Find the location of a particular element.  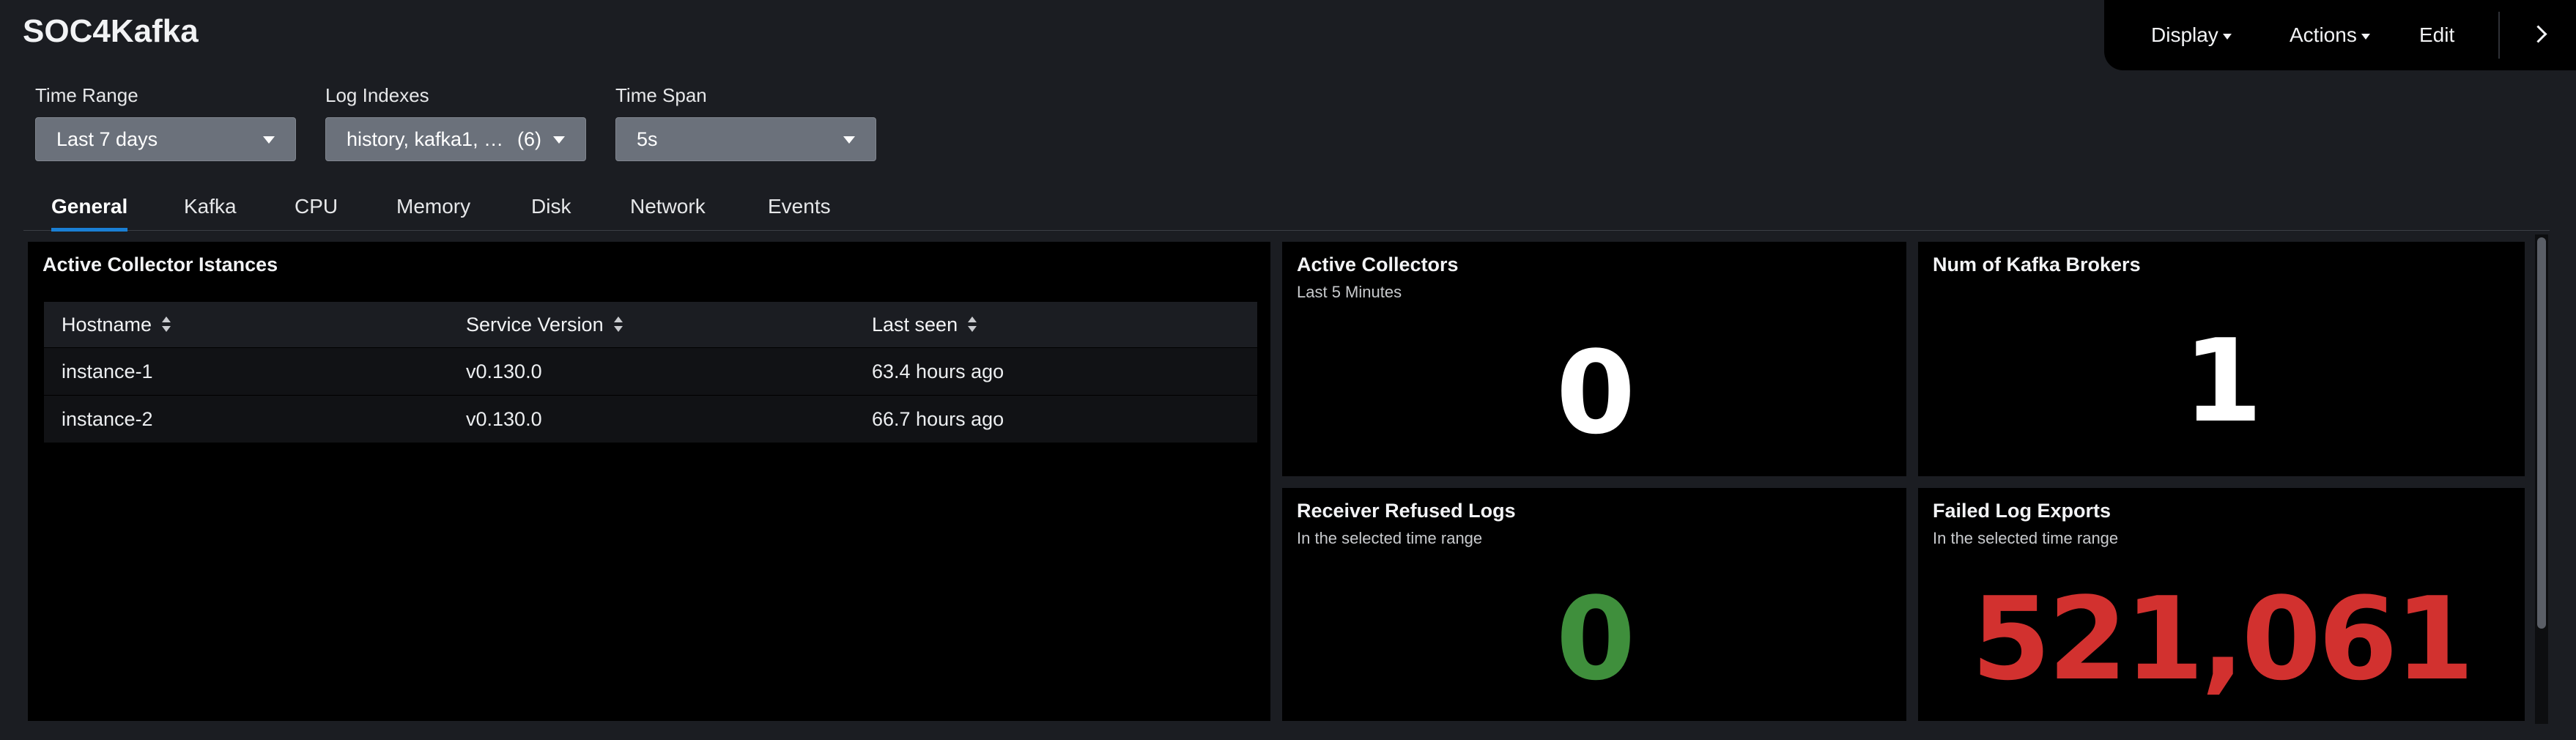

log-indexes-label: Log Indexes is located at coordinates (377, 95).